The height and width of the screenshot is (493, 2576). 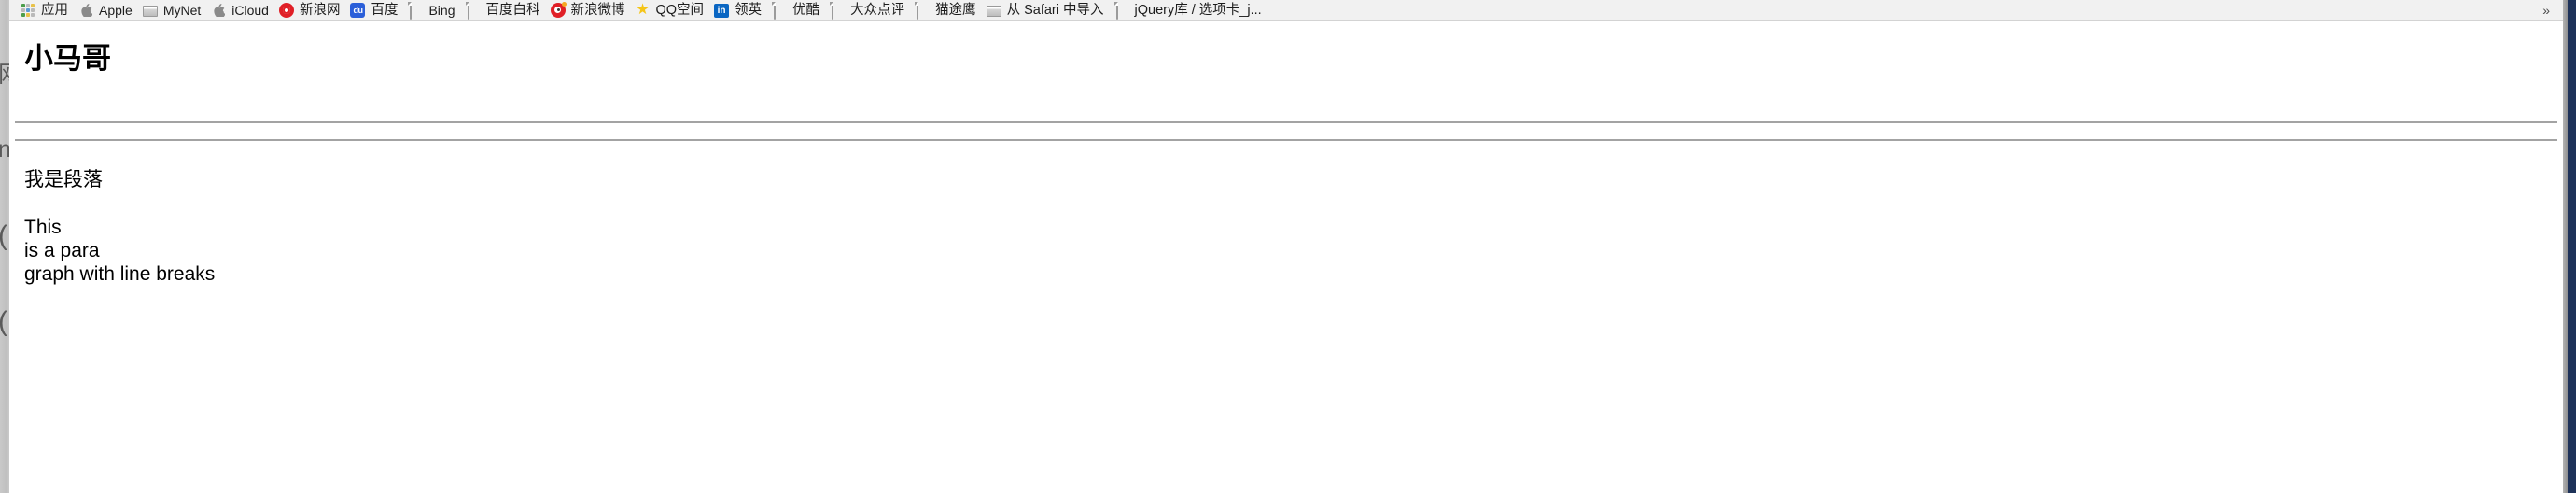 I want to click on bookmark-label: 从 Safari 中导入, so click(x=1055, y=10).